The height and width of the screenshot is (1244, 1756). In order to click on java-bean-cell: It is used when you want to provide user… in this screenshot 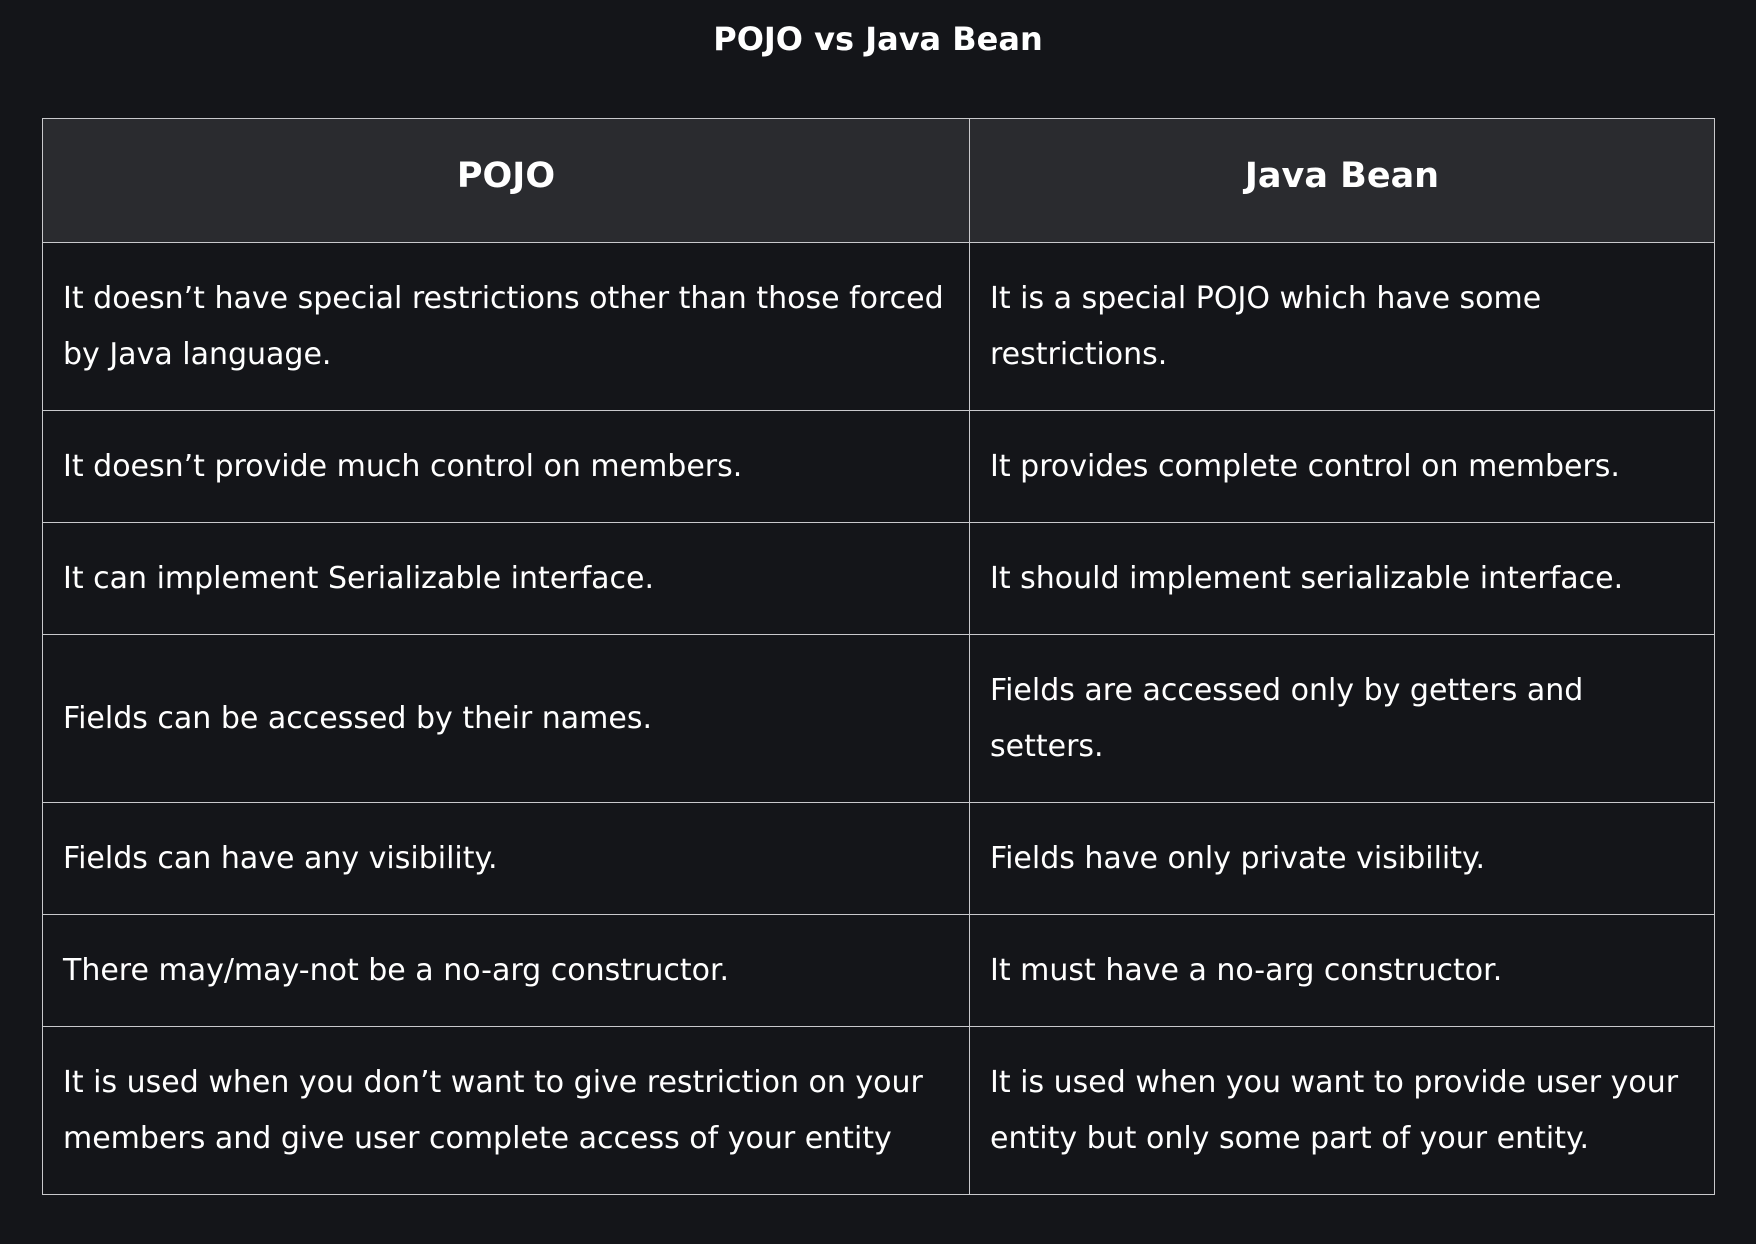, I will do `click(1342, 1110)`.